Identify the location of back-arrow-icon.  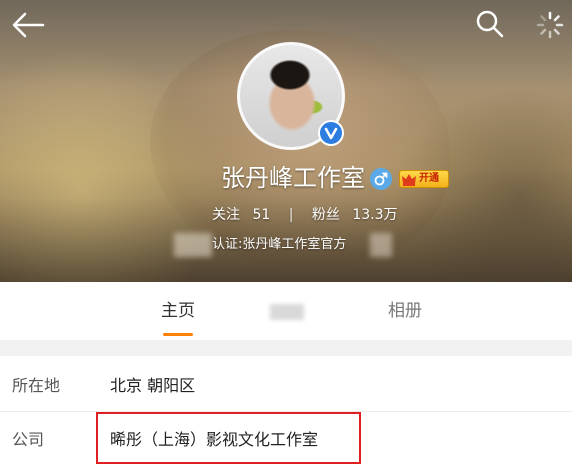
(28, 25).